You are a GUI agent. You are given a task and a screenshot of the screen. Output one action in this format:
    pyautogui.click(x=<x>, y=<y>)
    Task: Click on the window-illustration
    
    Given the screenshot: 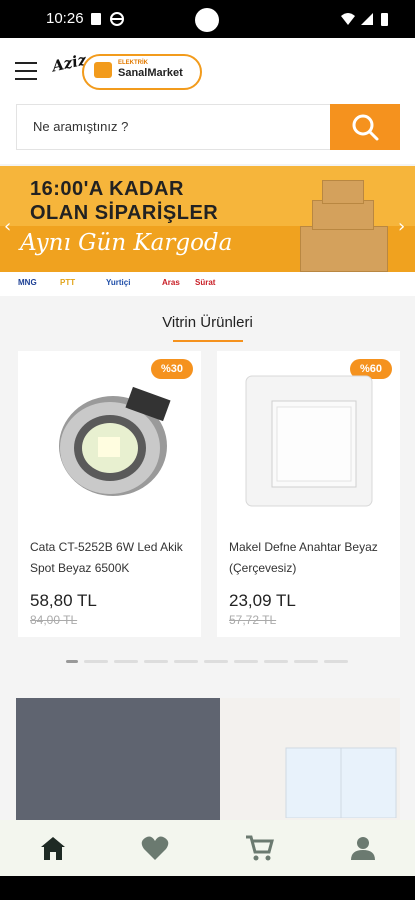 What is the action you would take?
    pyautogui.click(x=341, y=782)
    